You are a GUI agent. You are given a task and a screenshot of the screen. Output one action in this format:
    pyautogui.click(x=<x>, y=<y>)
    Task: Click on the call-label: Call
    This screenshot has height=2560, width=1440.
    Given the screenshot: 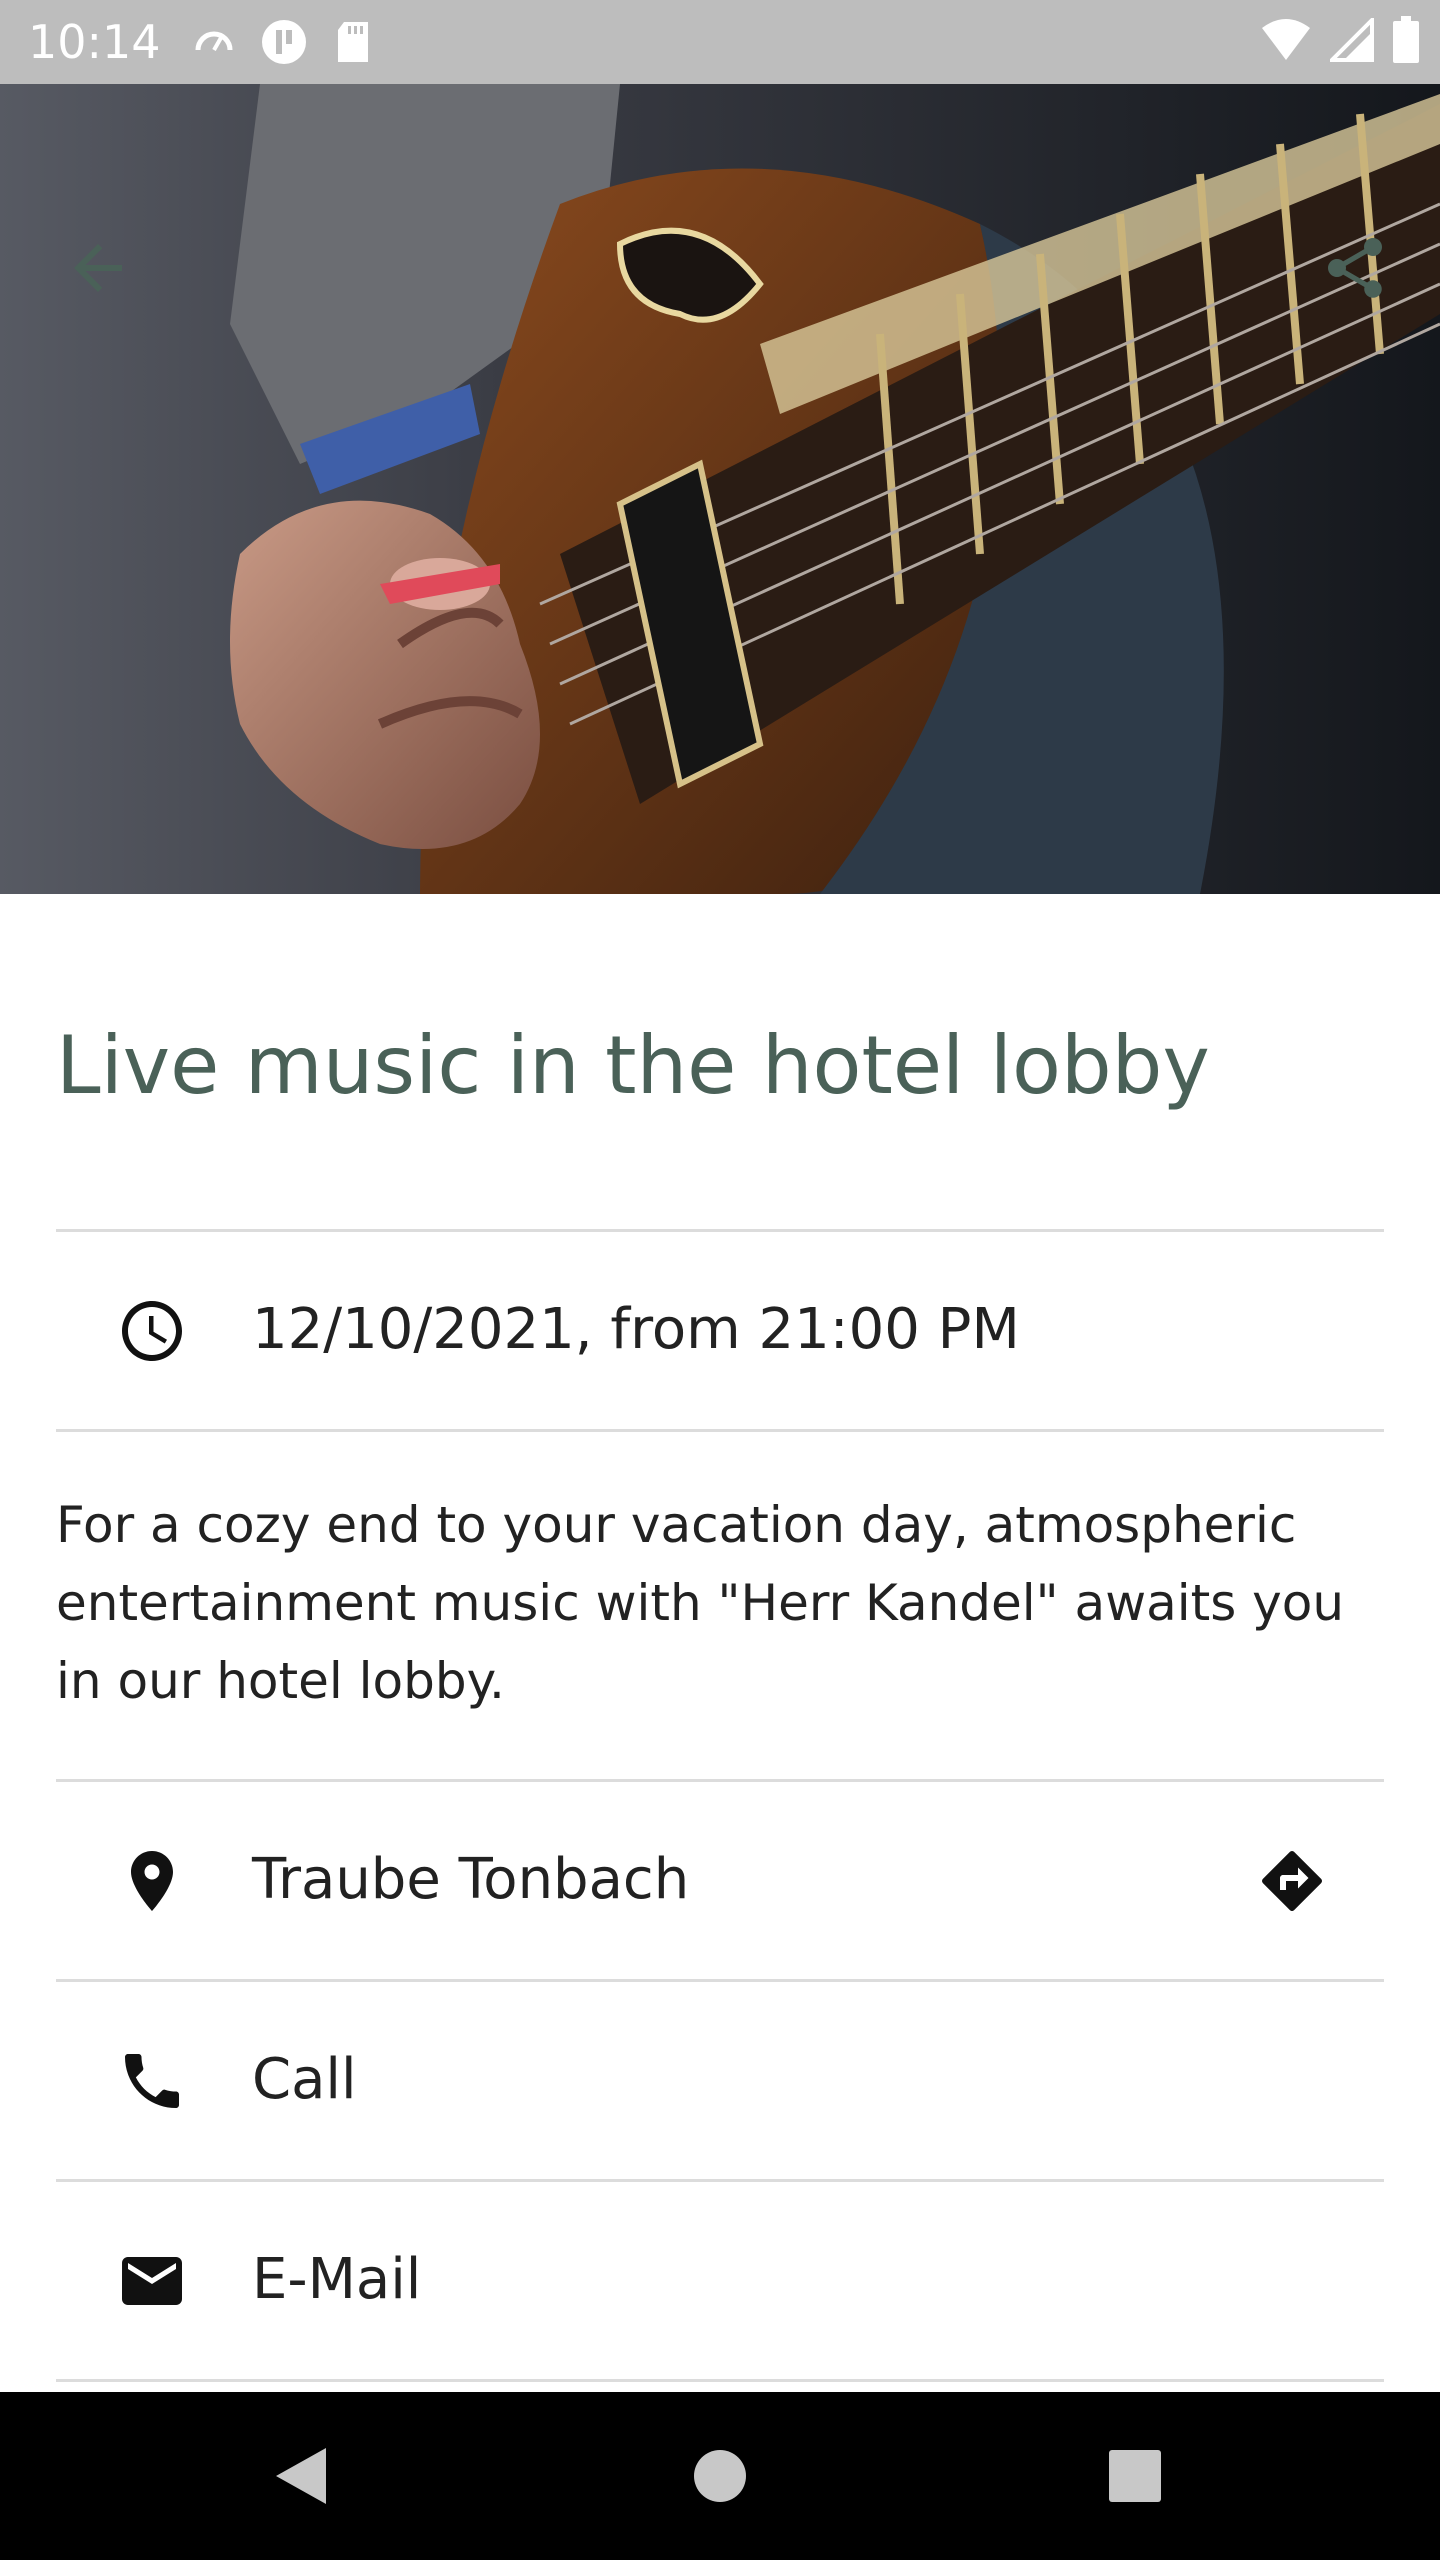 What is the action you would take?
    pyautogui.click(x=304, y=2079)
    